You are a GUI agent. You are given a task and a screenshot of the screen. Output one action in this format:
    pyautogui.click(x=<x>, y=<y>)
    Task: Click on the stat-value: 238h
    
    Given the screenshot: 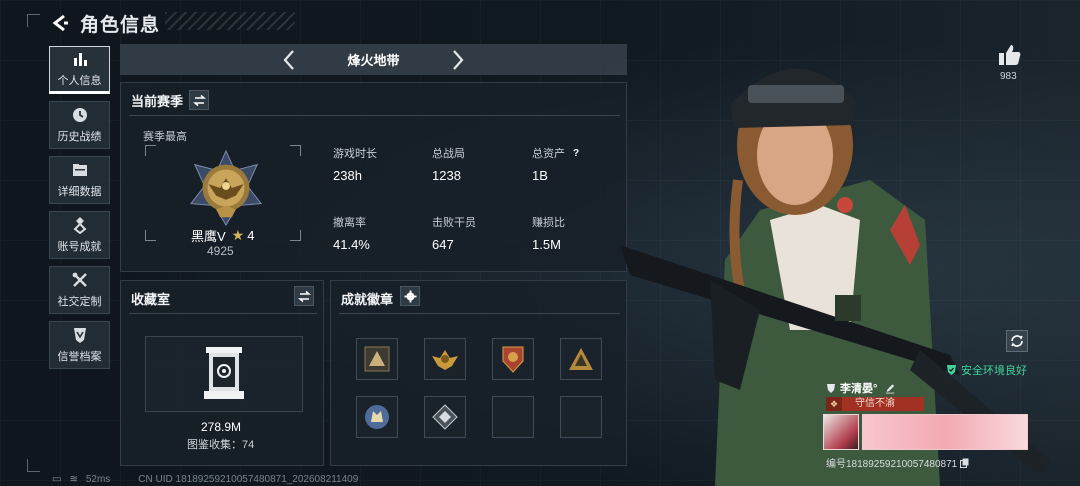 What is the action you would take?
    pyautogui.click(x=347, y=175)
    